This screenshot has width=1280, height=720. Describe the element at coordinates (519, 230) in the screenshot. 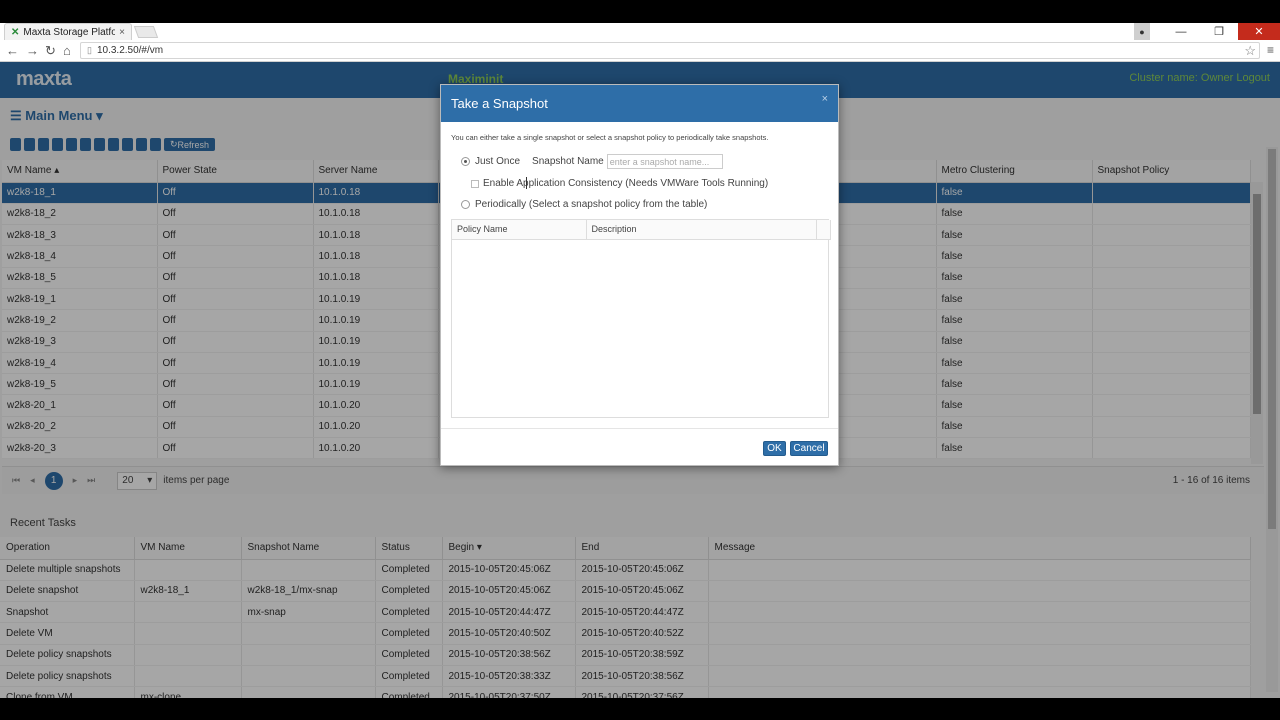

I see `col-policy-name: Policy Name` at that location.